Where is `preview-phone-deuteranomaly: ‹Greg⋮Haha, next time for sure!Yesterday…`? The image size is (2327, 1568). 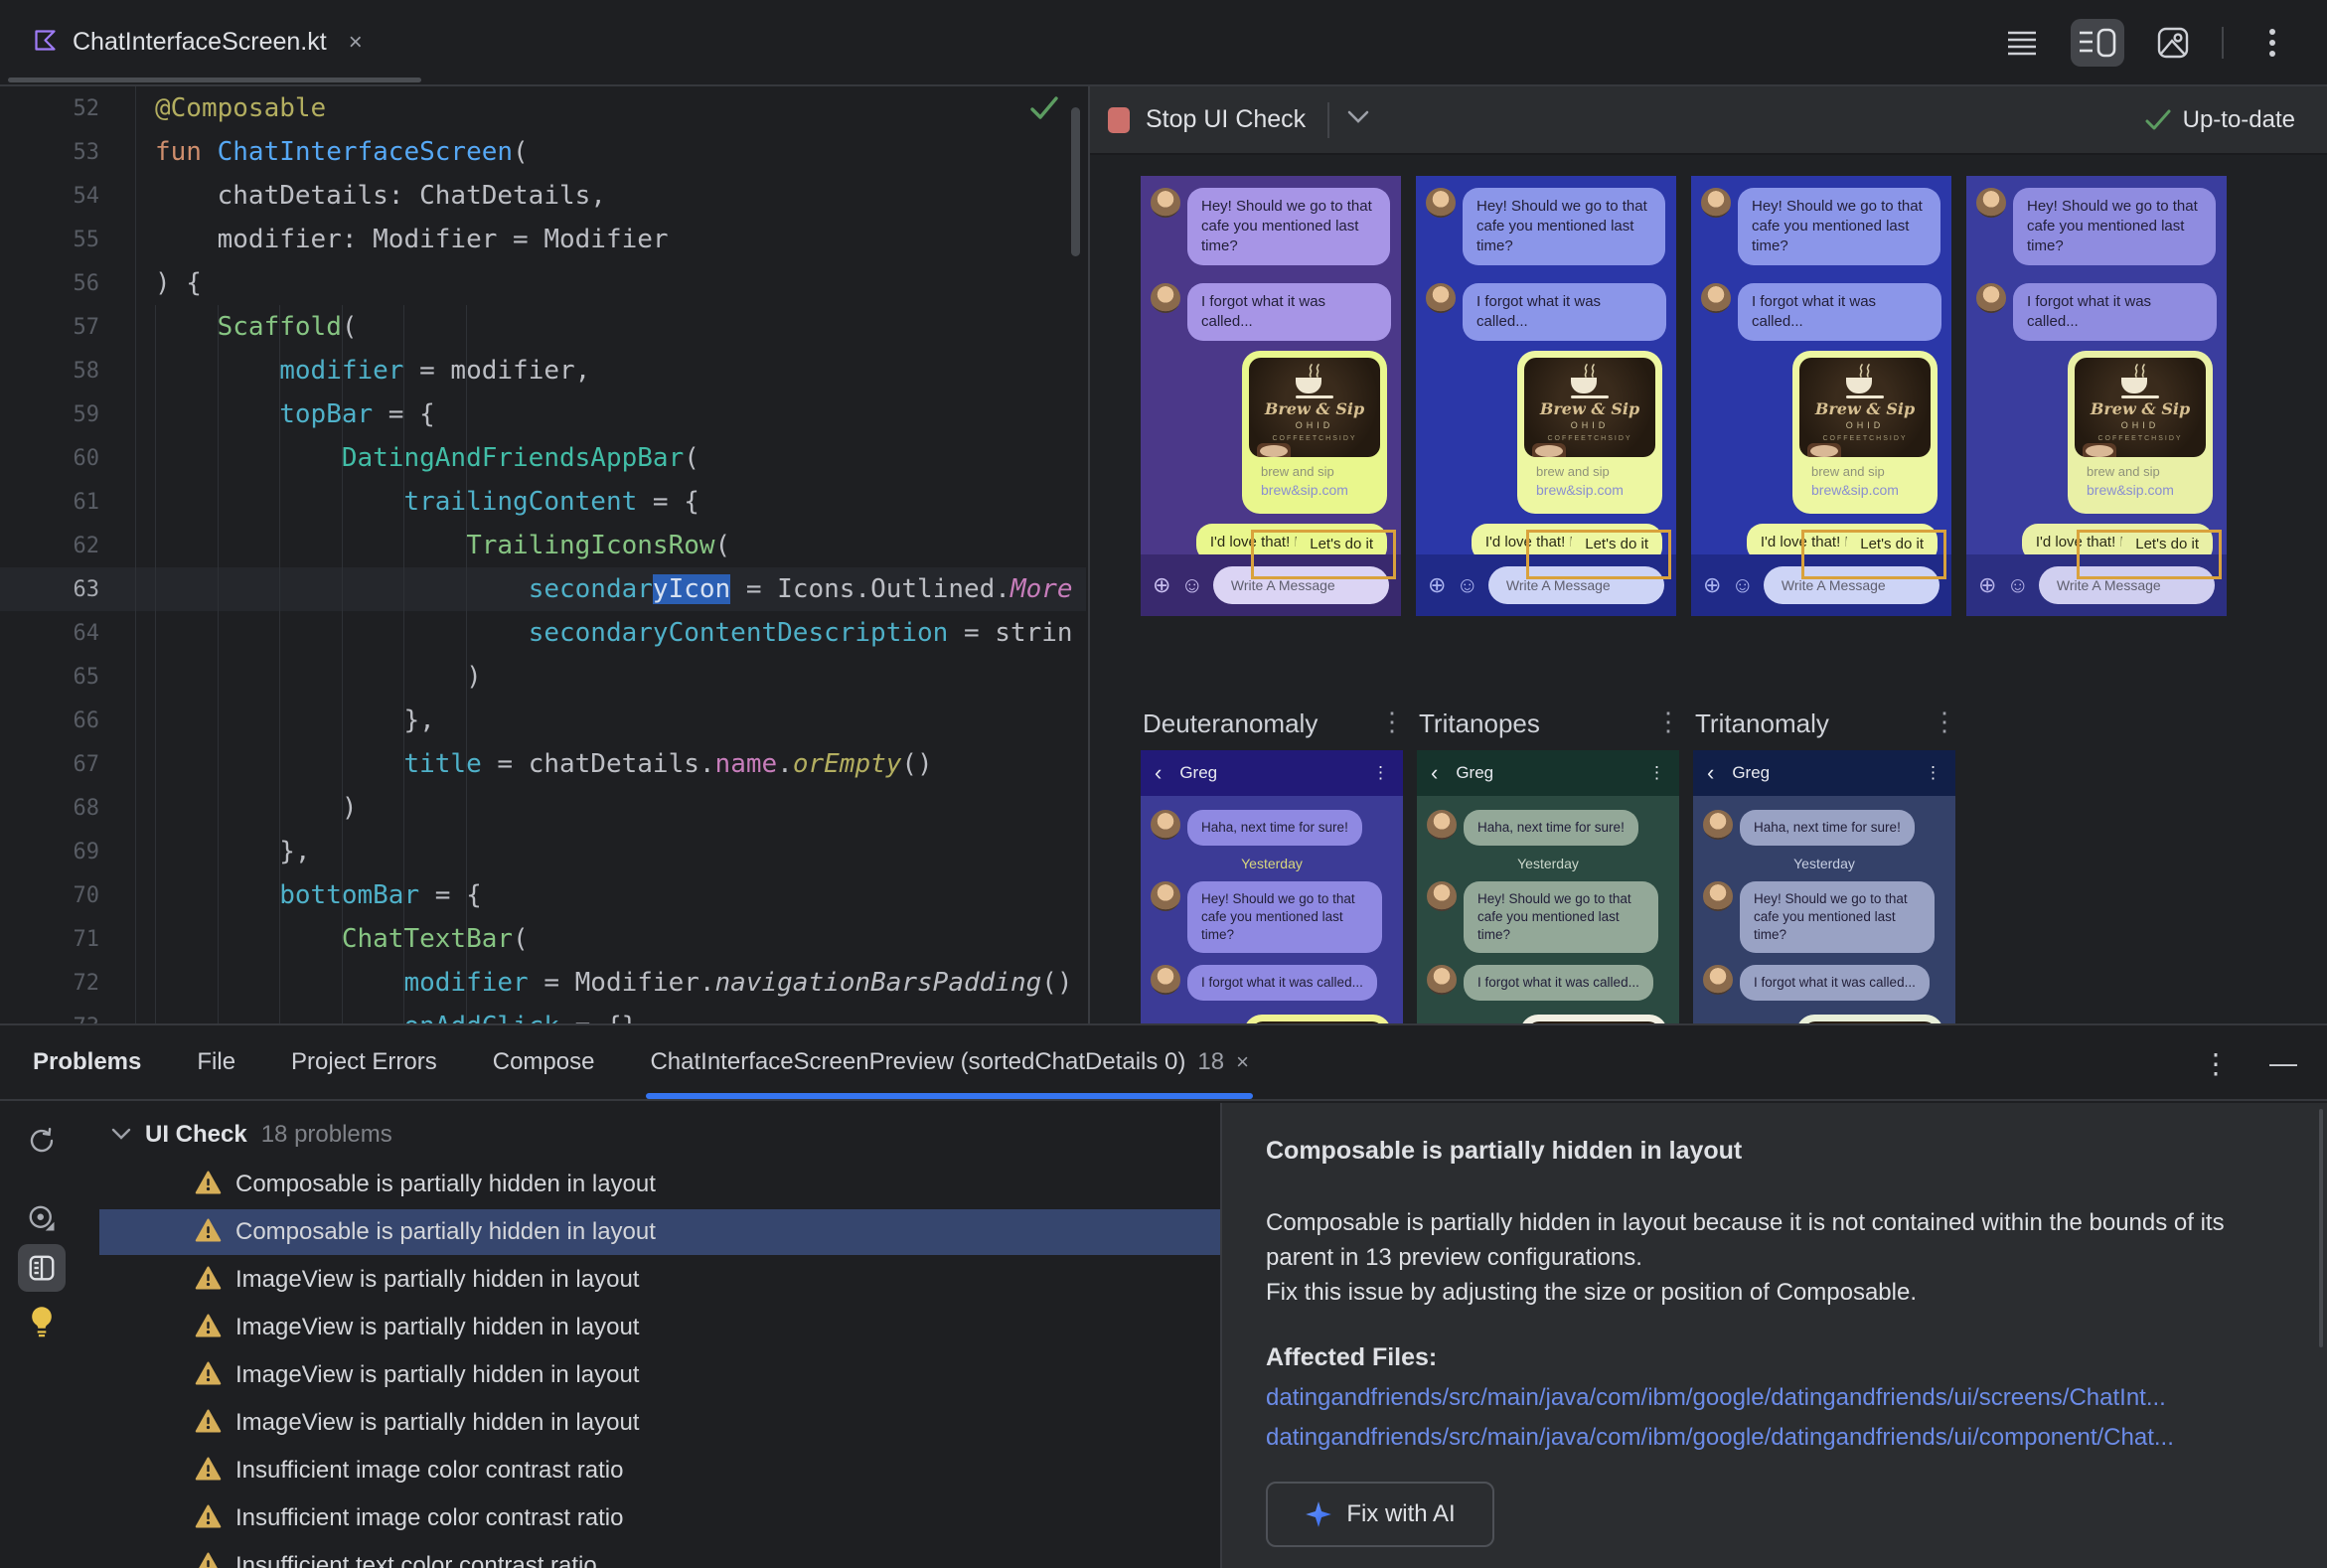
preview-phone-deuteranomaly: ‹Greg⋮Haha, next time for sure!Yesterday… is located at coordinates (1272, 887).